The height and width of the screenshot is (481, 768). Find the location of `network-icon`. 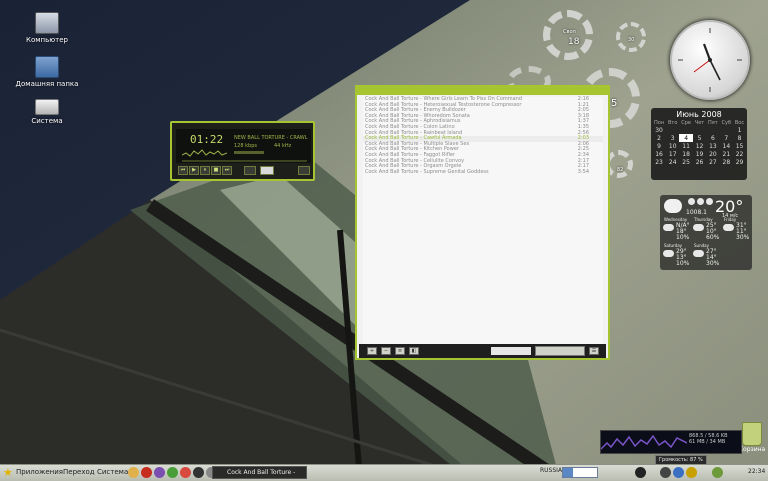

network-icon is located at coordinates (665, 472).